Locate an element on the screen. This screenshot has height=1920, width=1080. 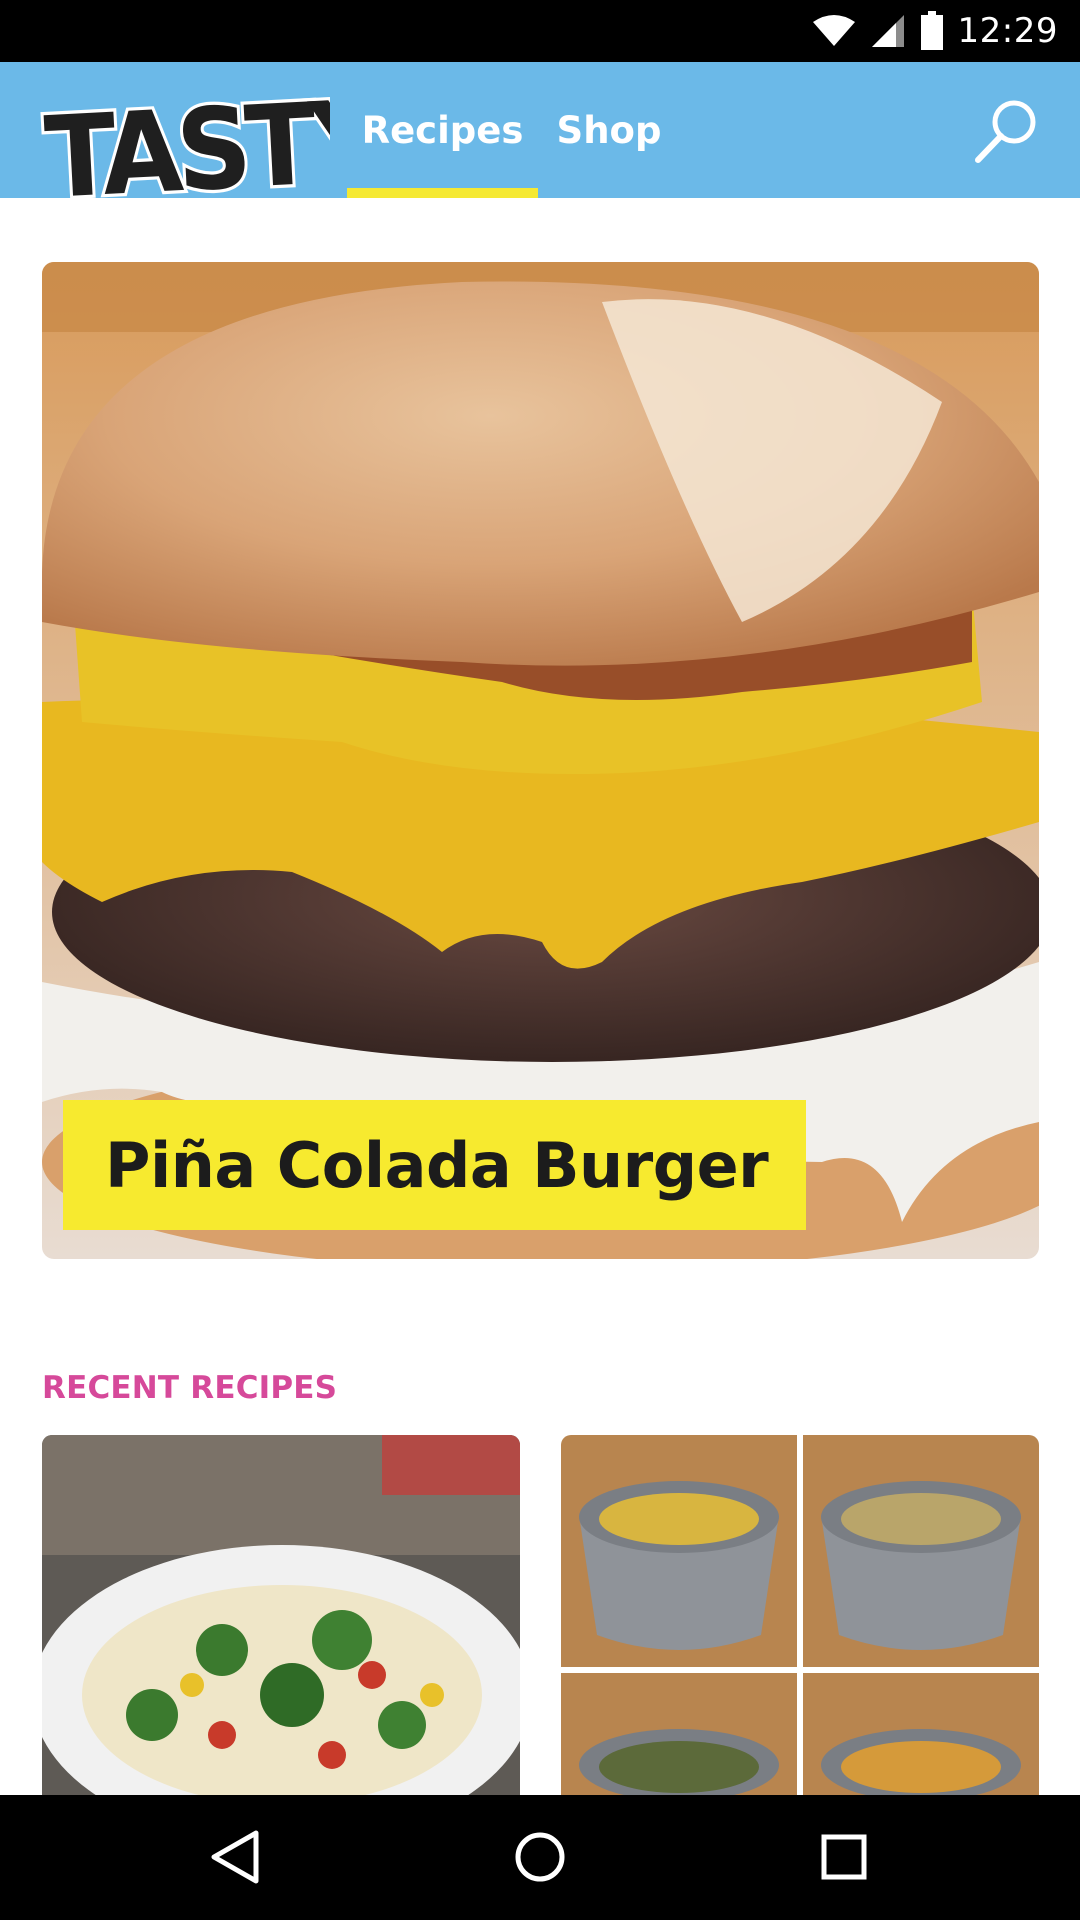
hero-title: Piña Colada Burger is located at coordinates (437, 1165).